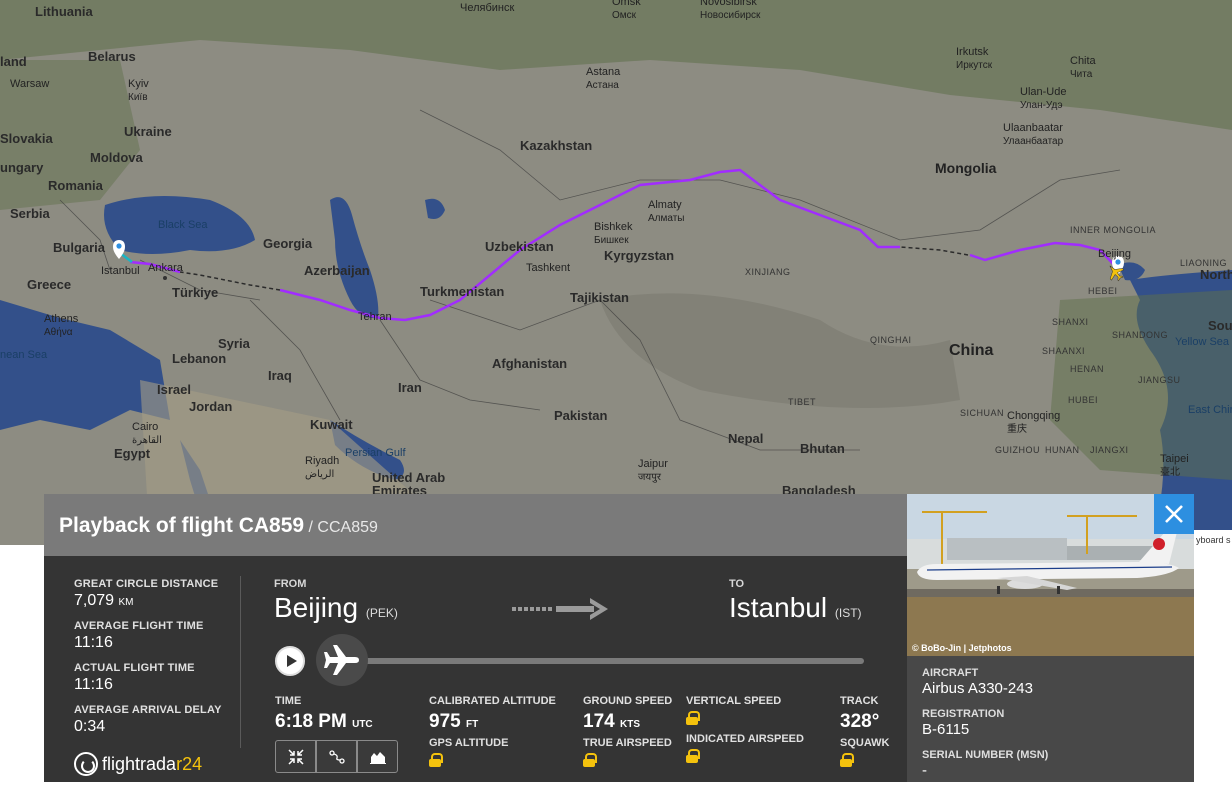 The image size is (1232, 803). What do you see at coordinates (336, 756) in the screenshot?
I see `route-view-button` at bounding box center [336, 756].